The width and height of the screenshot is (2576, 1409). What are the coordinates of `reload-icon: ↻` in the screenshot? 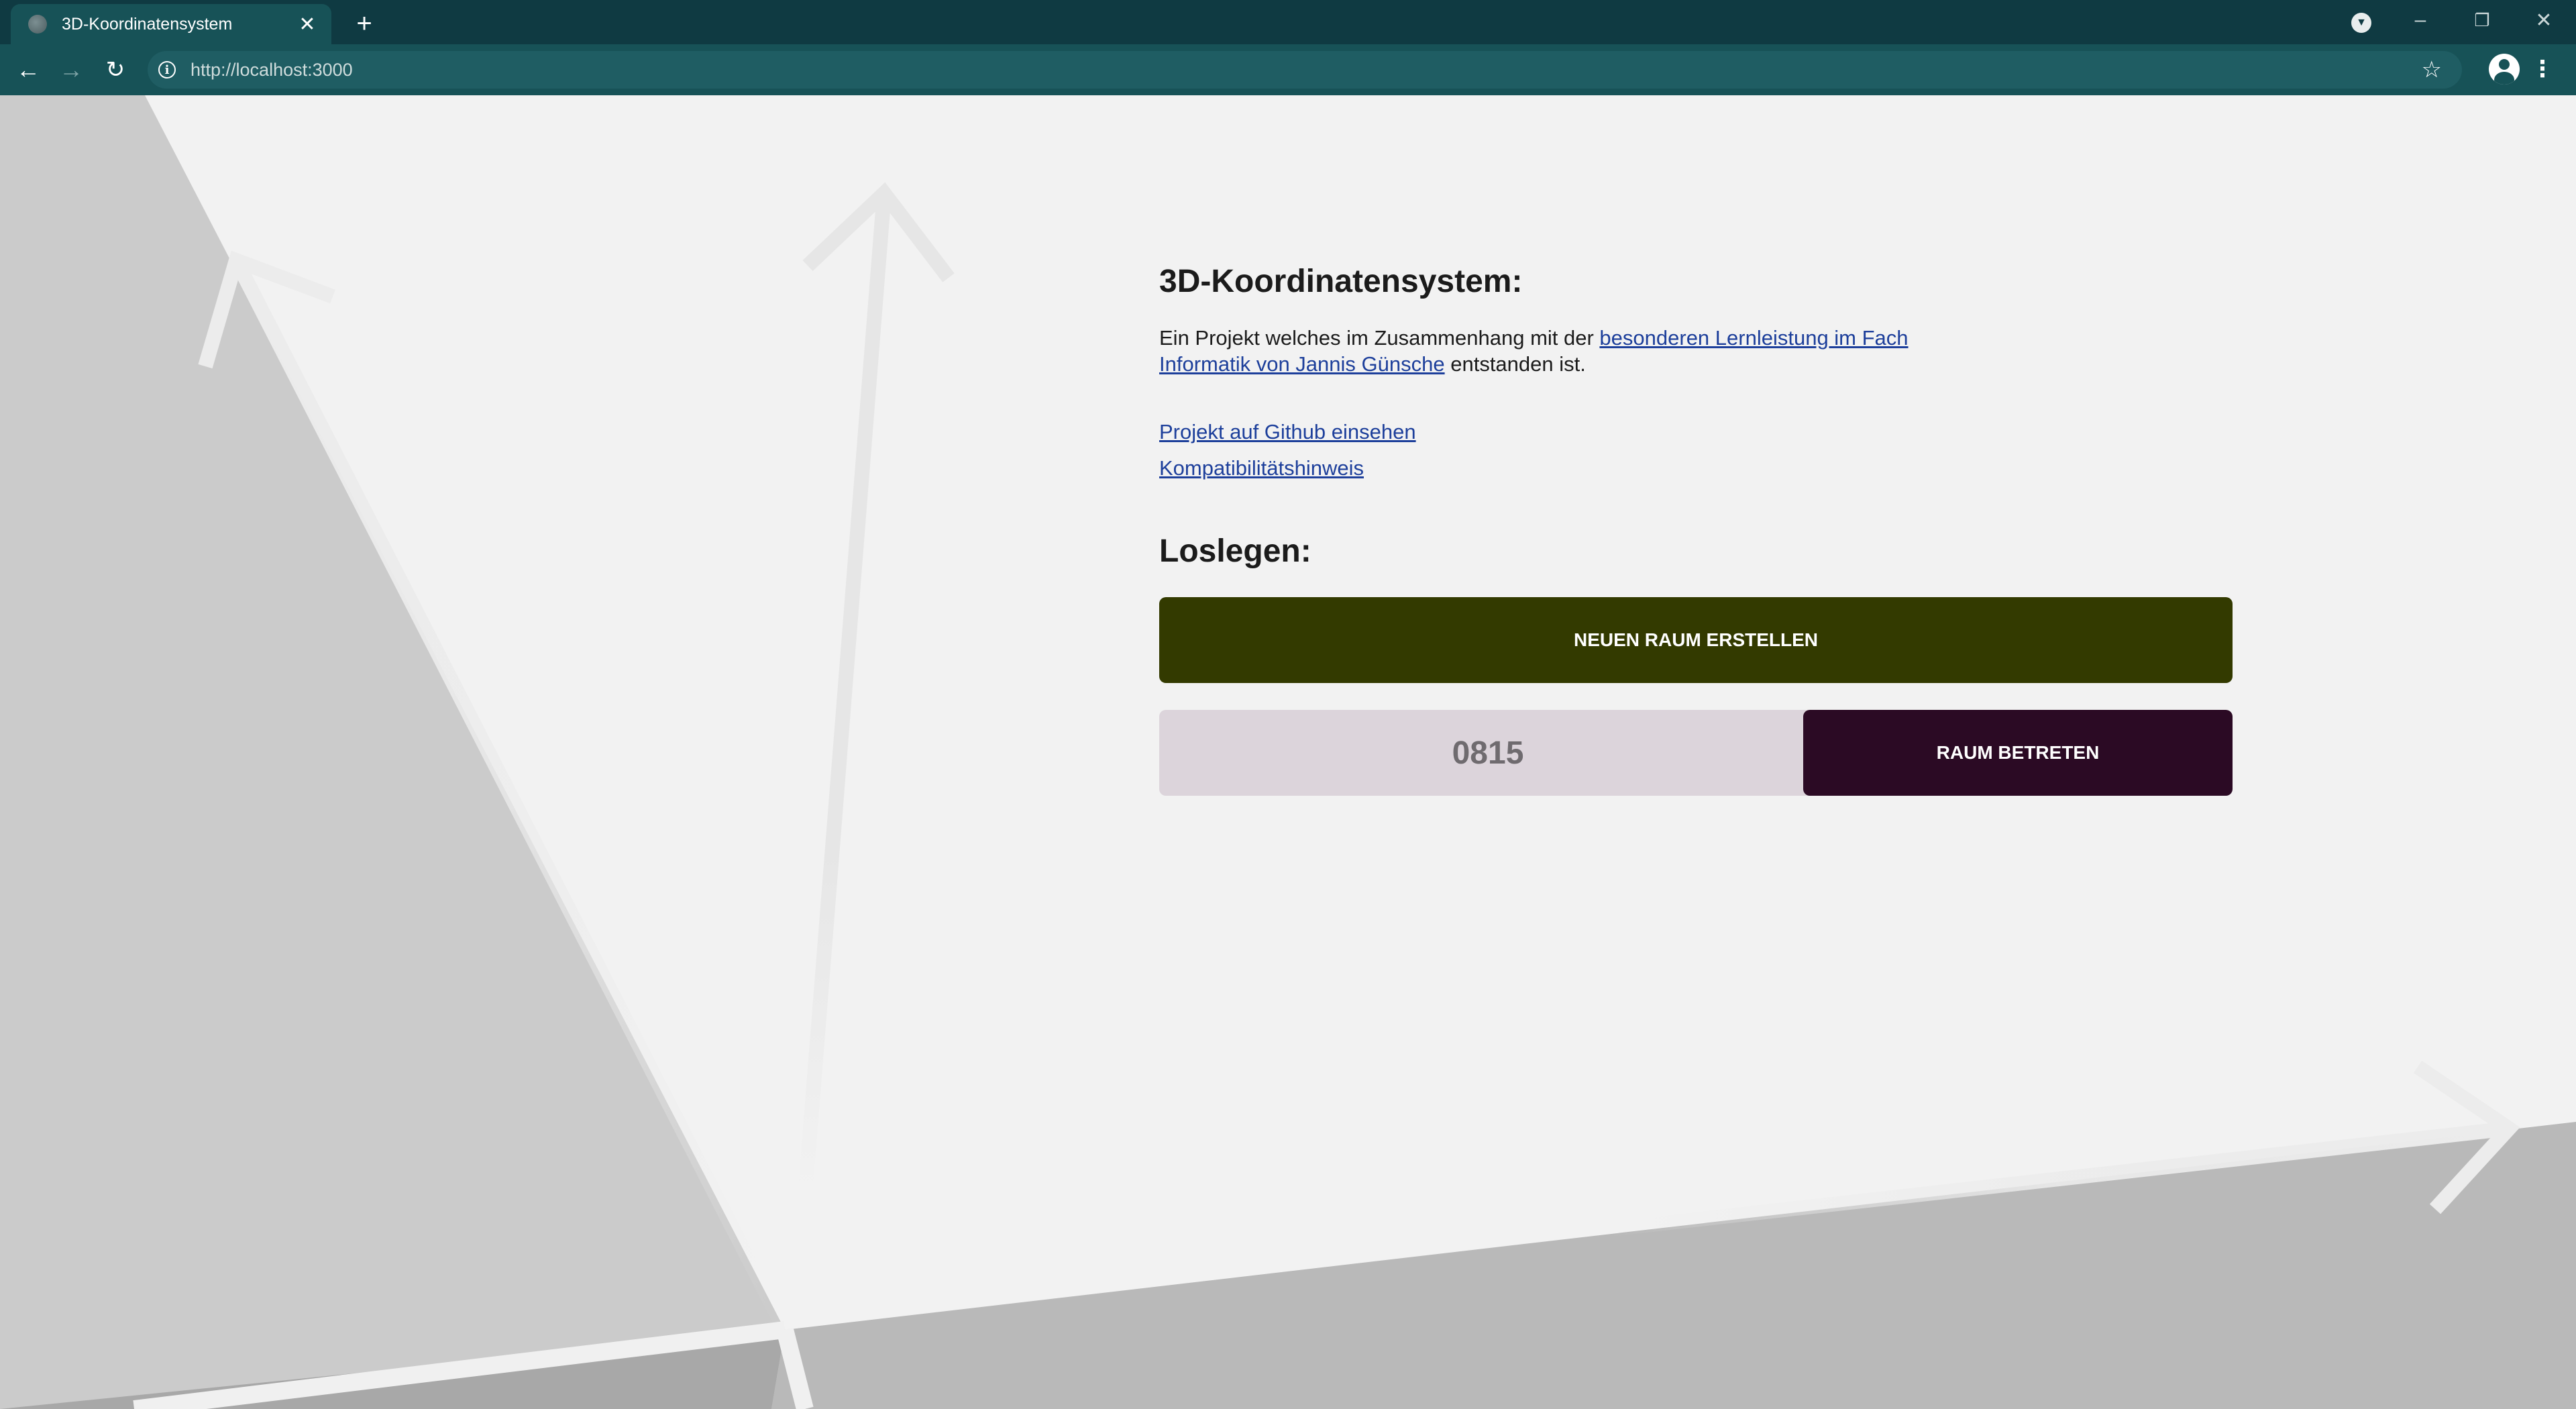 It's located at (115, 70).